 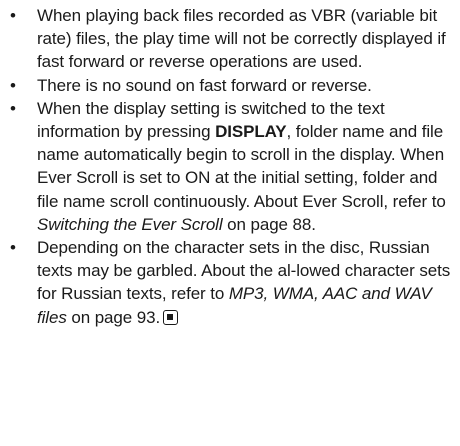 What do you see at coordinates (171, 317) in the screenshot?
I see `end-of-section-square-icon` at bounding box center [171, 317].